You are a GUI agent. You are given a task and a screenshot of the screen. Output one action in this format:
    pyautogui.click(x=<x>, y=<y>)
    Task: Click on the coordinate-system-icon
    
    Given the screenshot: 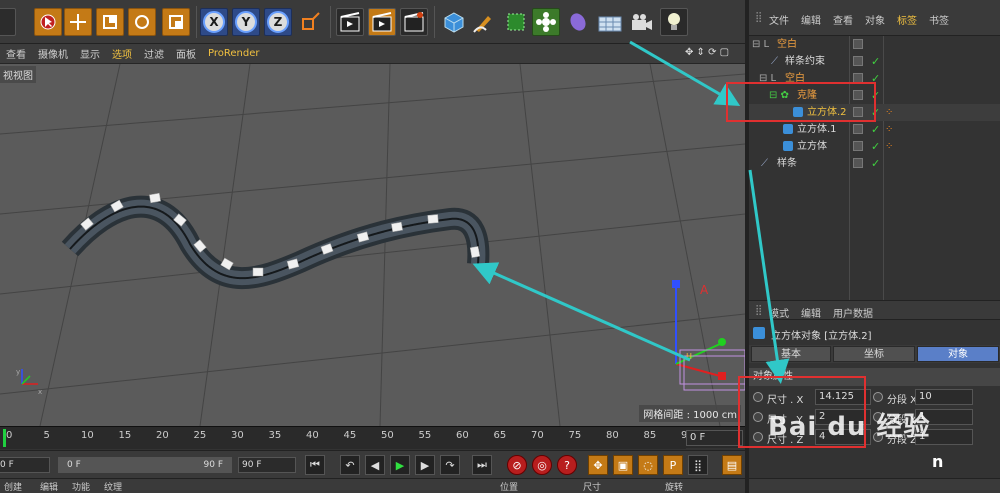 What is the action you would take?
    pyautogui.click(x=310, y=22)
    